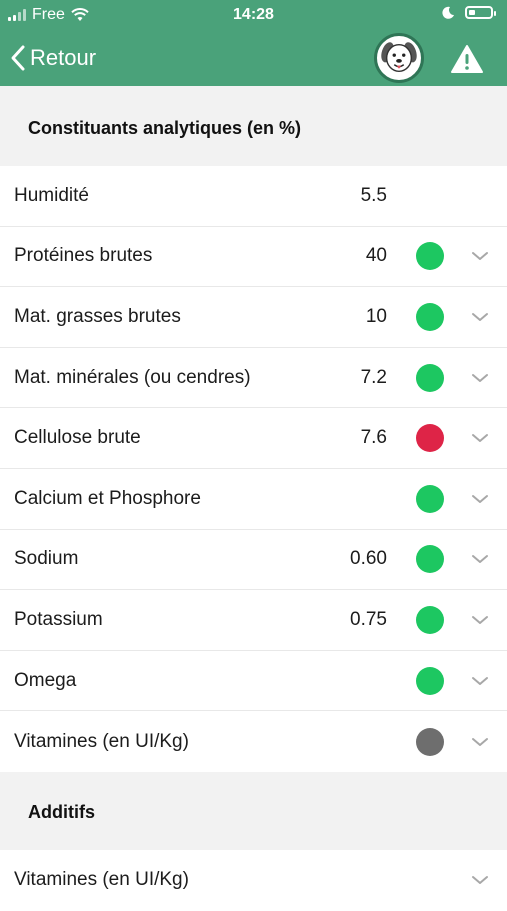 The height and width of the screenshot is (911, 507). I want to click on row-label: Mat. grasses brutes, so click(97, 316).